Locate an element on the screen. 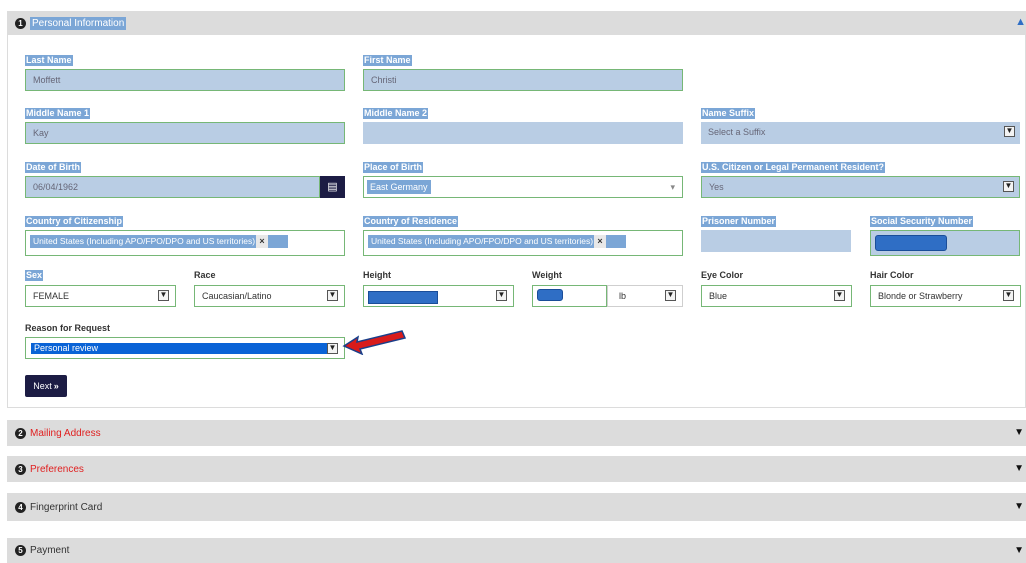 This screenshot has height=563, width=1026. hair-color-value: Blonde or Strawberry is located at coordinates (920, 296).